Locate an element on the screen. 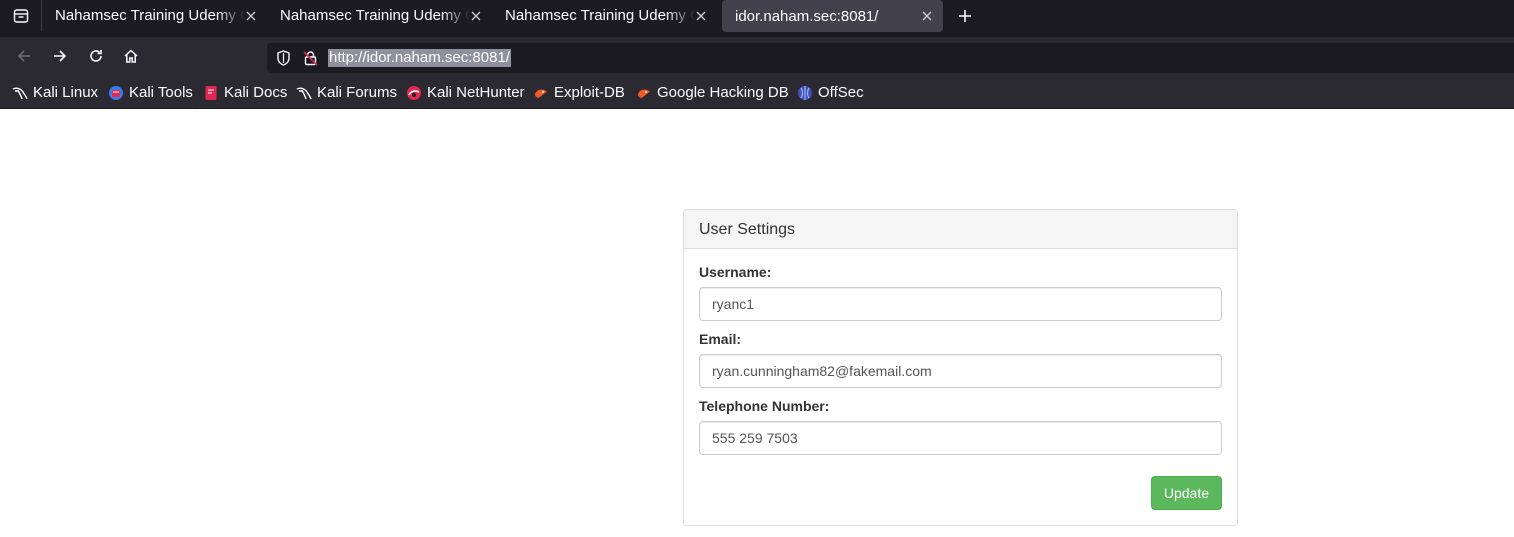 Image resolution: width=1514 pixels, height=537 pixels. reload-button is located at coordinates (96, 56).